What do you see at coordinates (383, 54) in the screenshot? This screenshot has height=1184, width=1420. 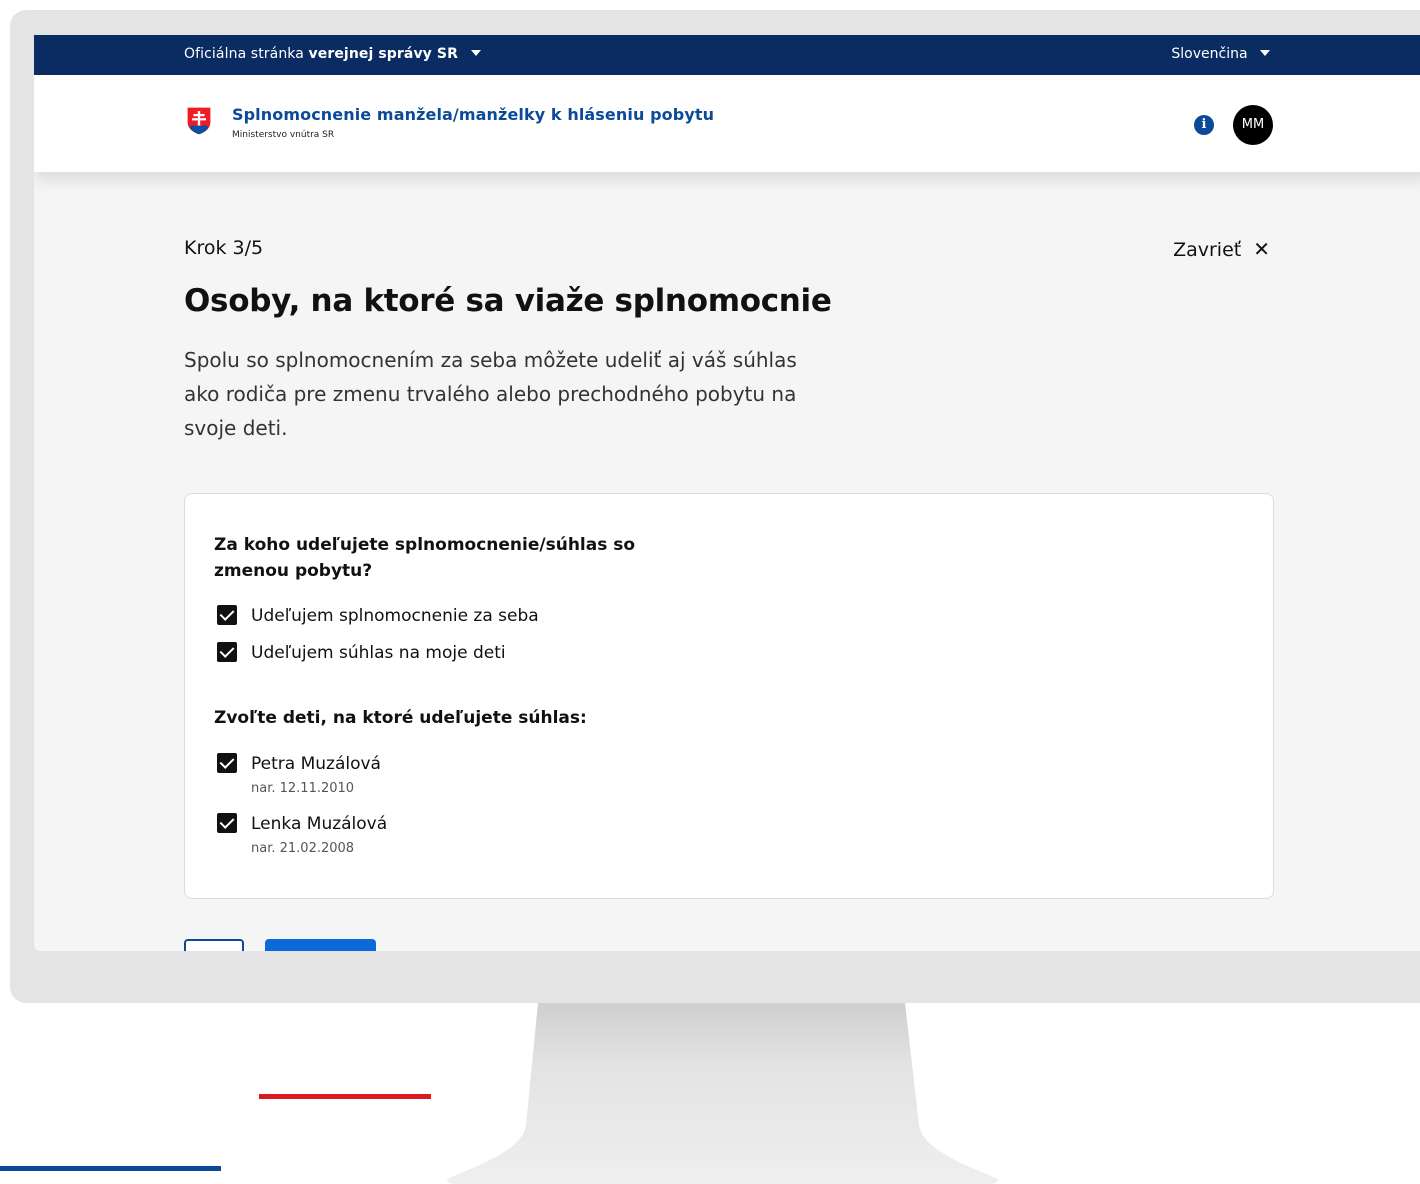 I see `official-site-label-strong: verejnej správy SR` at bounding box center [383, 54].